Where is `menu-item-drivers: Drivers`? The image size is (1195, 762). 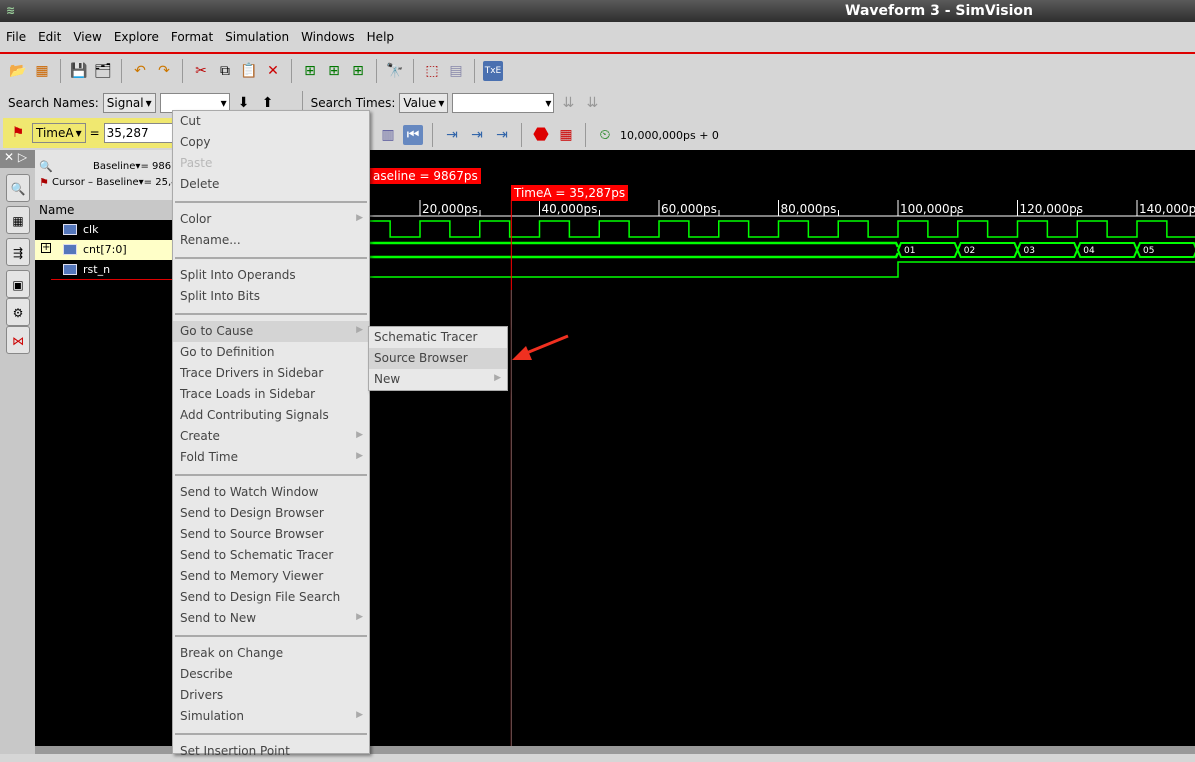
menu-item-drivers: Drivers is located at coordinates (271, 695).